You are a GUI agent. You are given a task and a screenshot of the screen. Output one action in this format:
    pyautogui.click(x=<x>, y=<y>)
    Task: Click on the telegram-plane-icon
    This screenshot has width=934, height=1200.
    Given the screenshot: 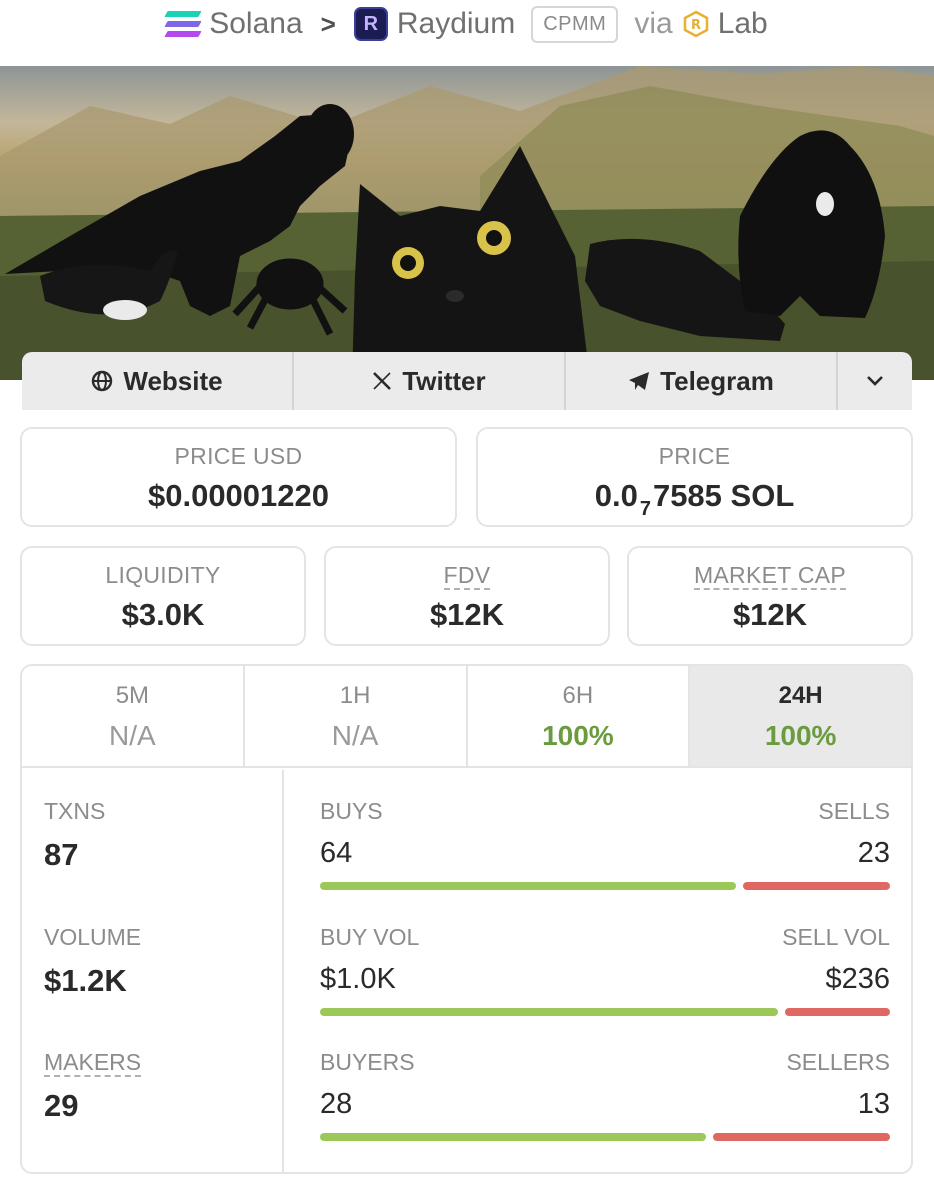 What is the action you would take?
    pyautogui.click(x=639, y=381)
    